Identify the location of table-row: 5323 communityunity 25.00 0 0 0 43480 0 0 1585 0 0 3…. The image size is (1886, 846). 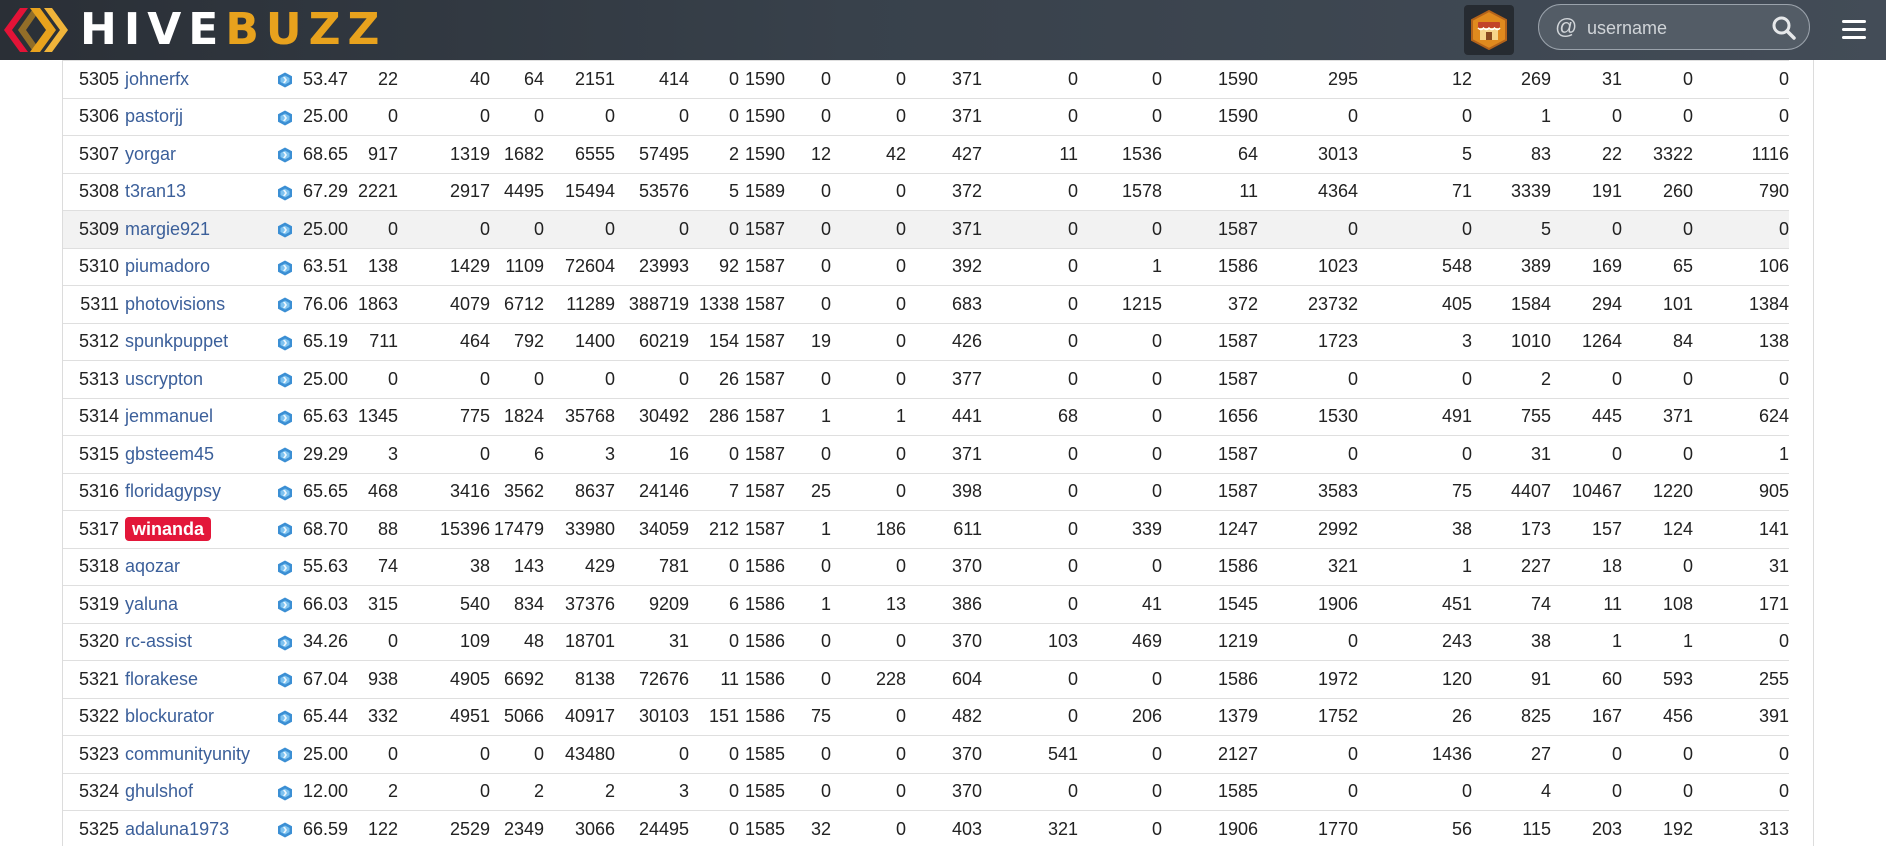
(926, 754).